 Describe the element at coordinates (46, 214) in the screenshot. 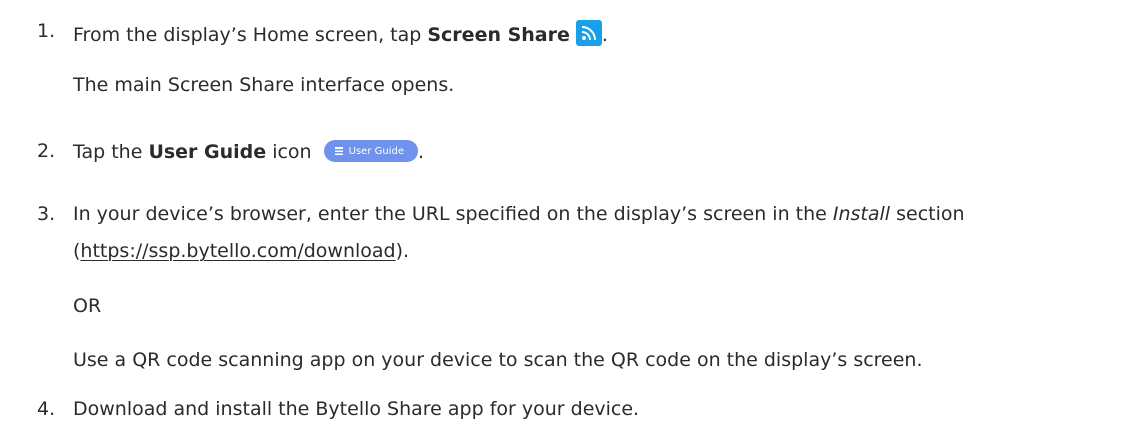

I see `step-number: 3.` at that location.